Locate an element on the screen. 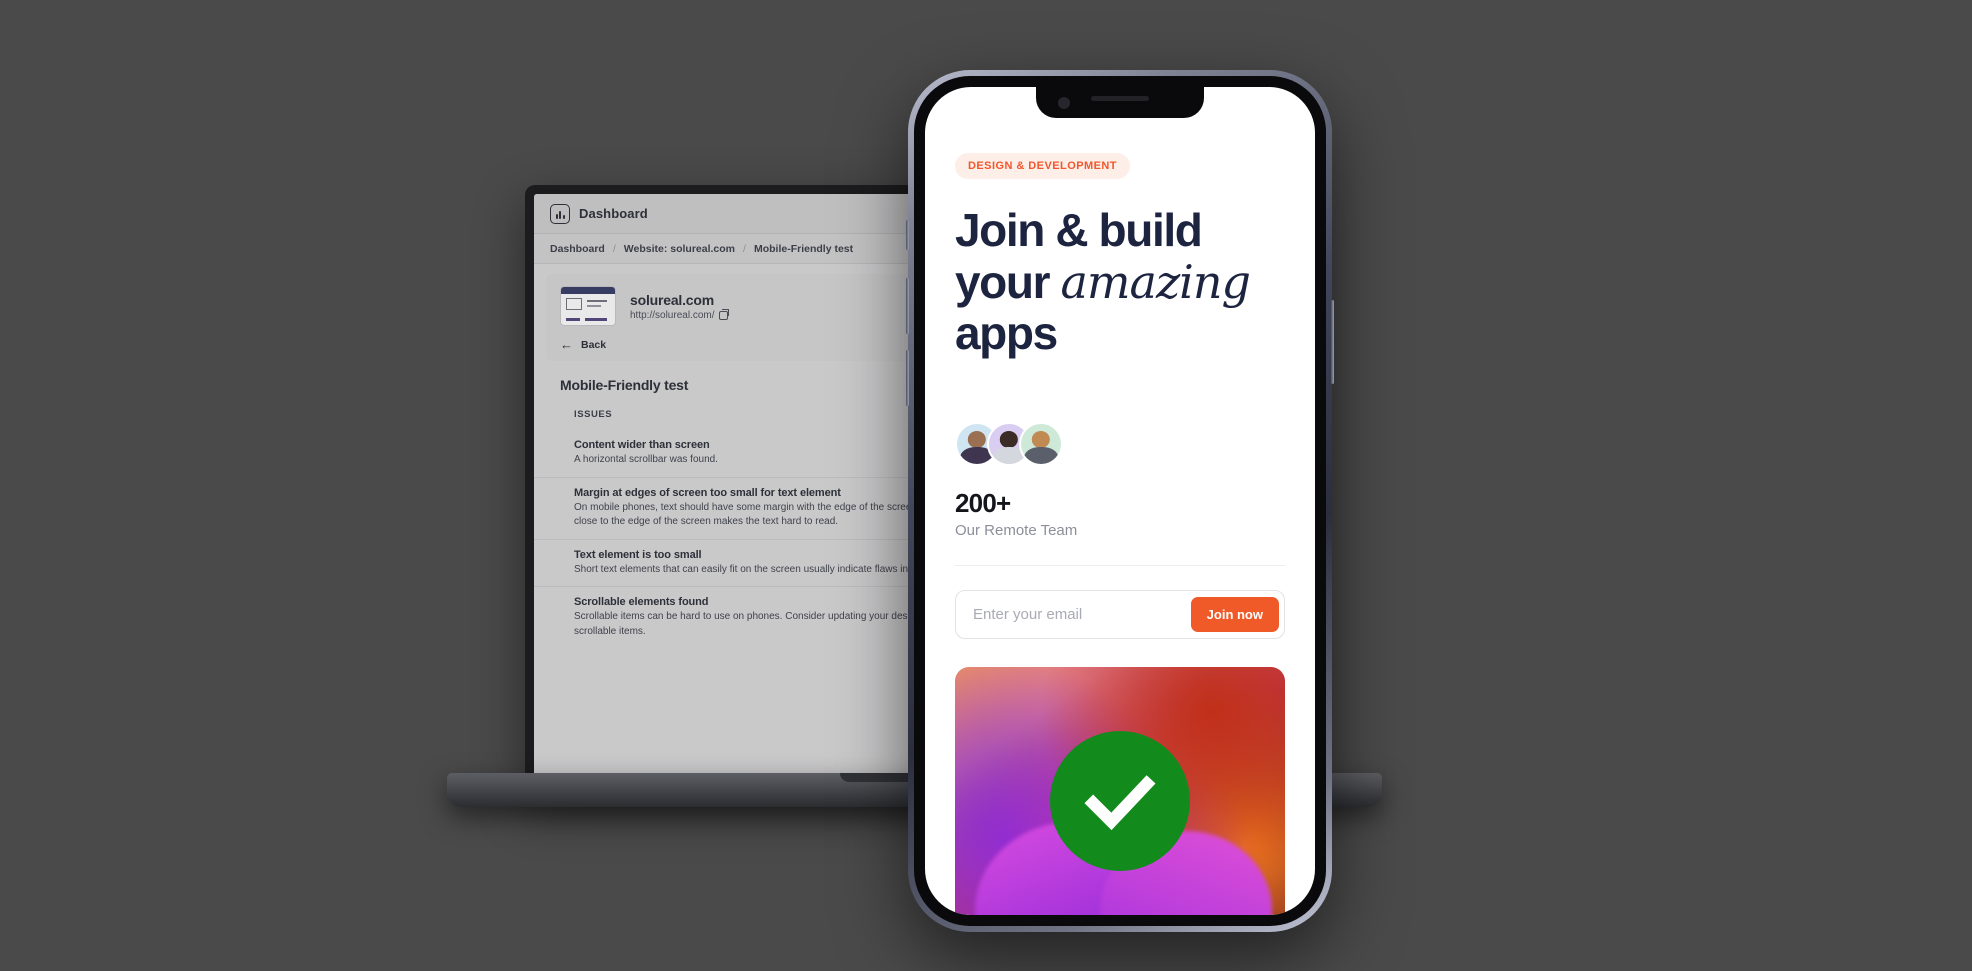 The height and width of the screenshot is (971, 1972). phone-power-button is located at coordinates (1332, 342).